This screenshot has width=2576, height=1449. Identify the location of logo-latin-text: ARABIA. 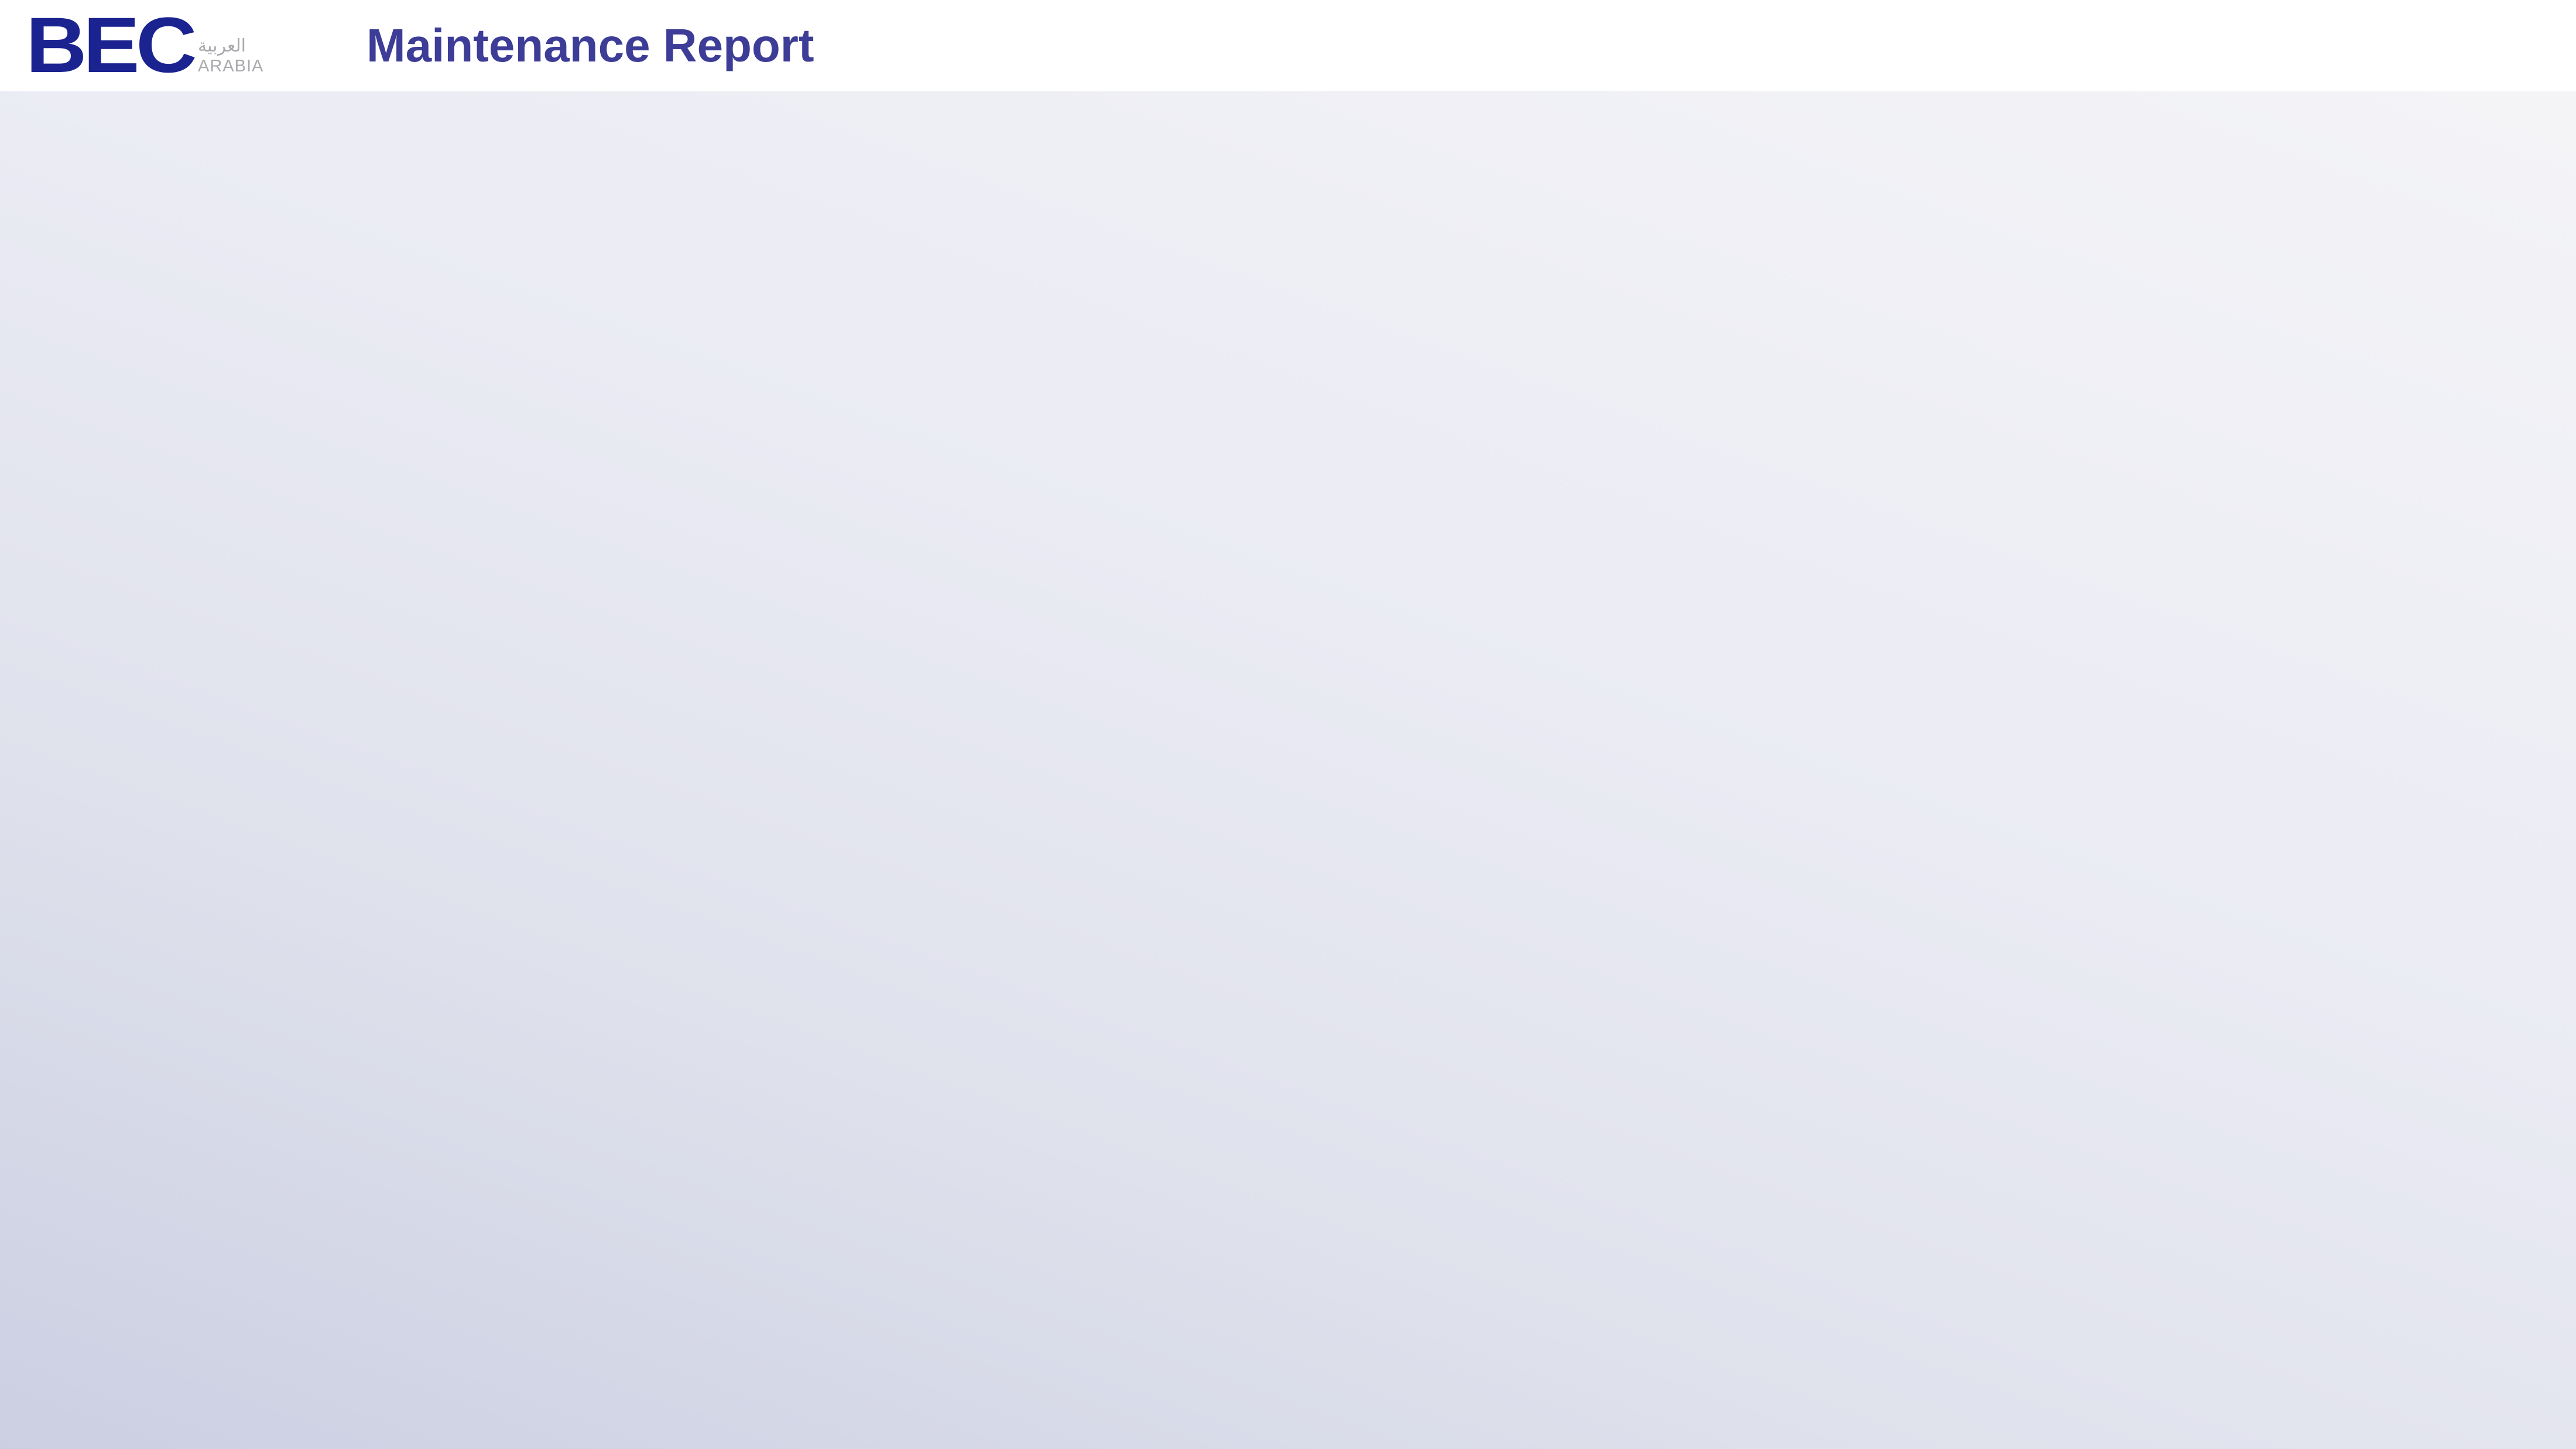
(231, 66).